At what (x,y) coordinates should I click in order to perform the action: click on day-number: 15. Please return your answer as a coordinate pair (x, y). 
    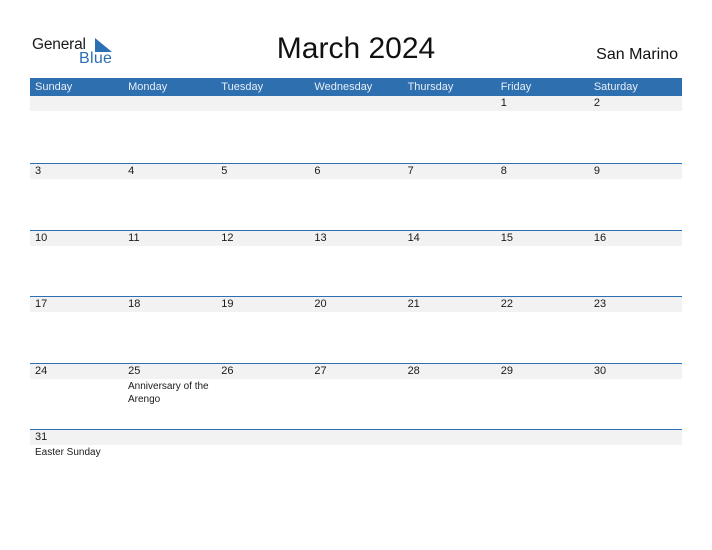
    Looking at the image, I should click on (506, 237).